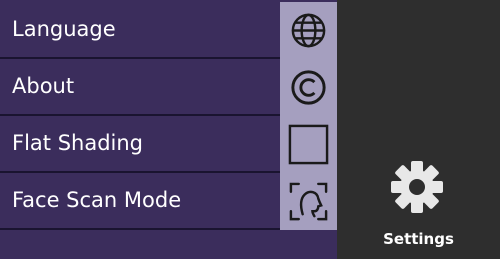 Image resolution: width=500 pixels, height=259 pixels. What do you see at coordinates (97, 200) in the screenshot?
I see `menu-item-label: Face Scan Mode` at bounding box center [97, 200].